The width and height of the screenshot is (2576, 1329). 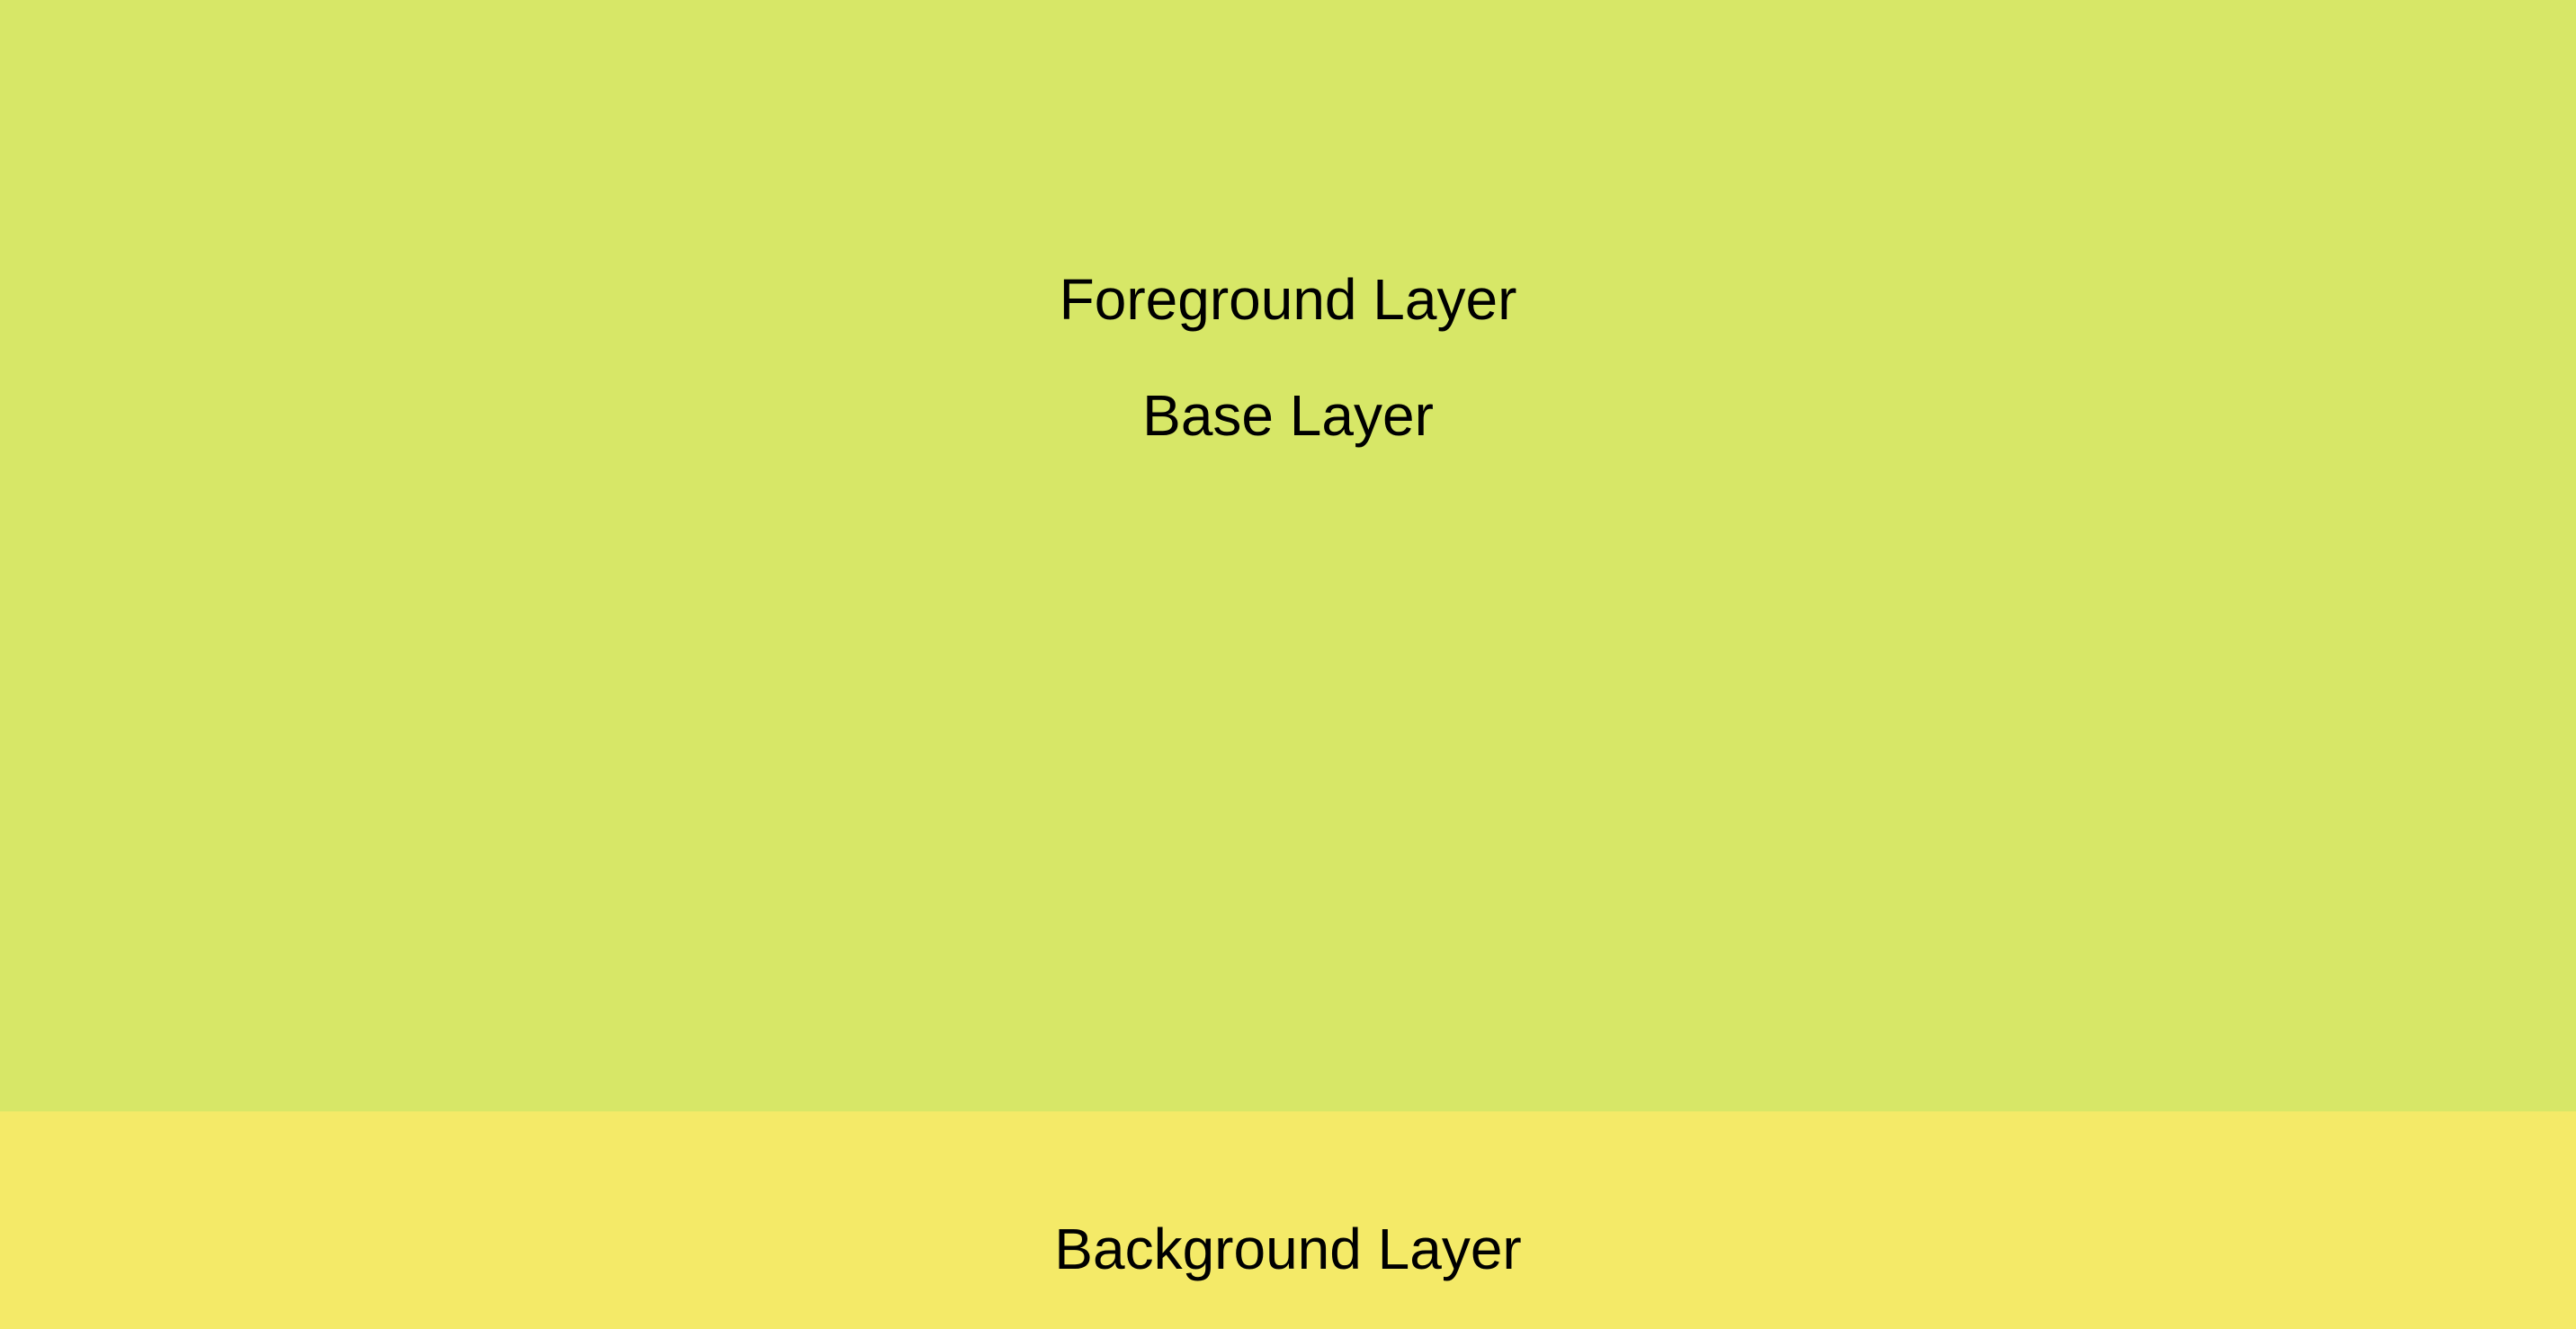 I want to click on background-layer-label: Background Layer, so click(x=1288, y=1249).